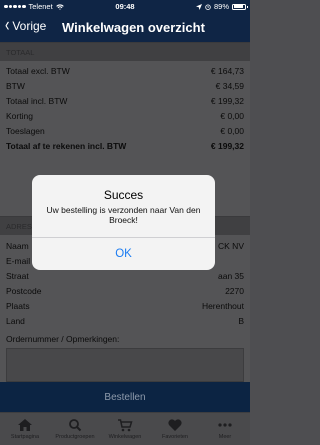 This screenshot has width=320, height=445. What do you see at coordinates (125, 70) in the screenshot?
I see `totals-row: Totaal excl. BTW € 164,73` at bounding box center [125, 70].